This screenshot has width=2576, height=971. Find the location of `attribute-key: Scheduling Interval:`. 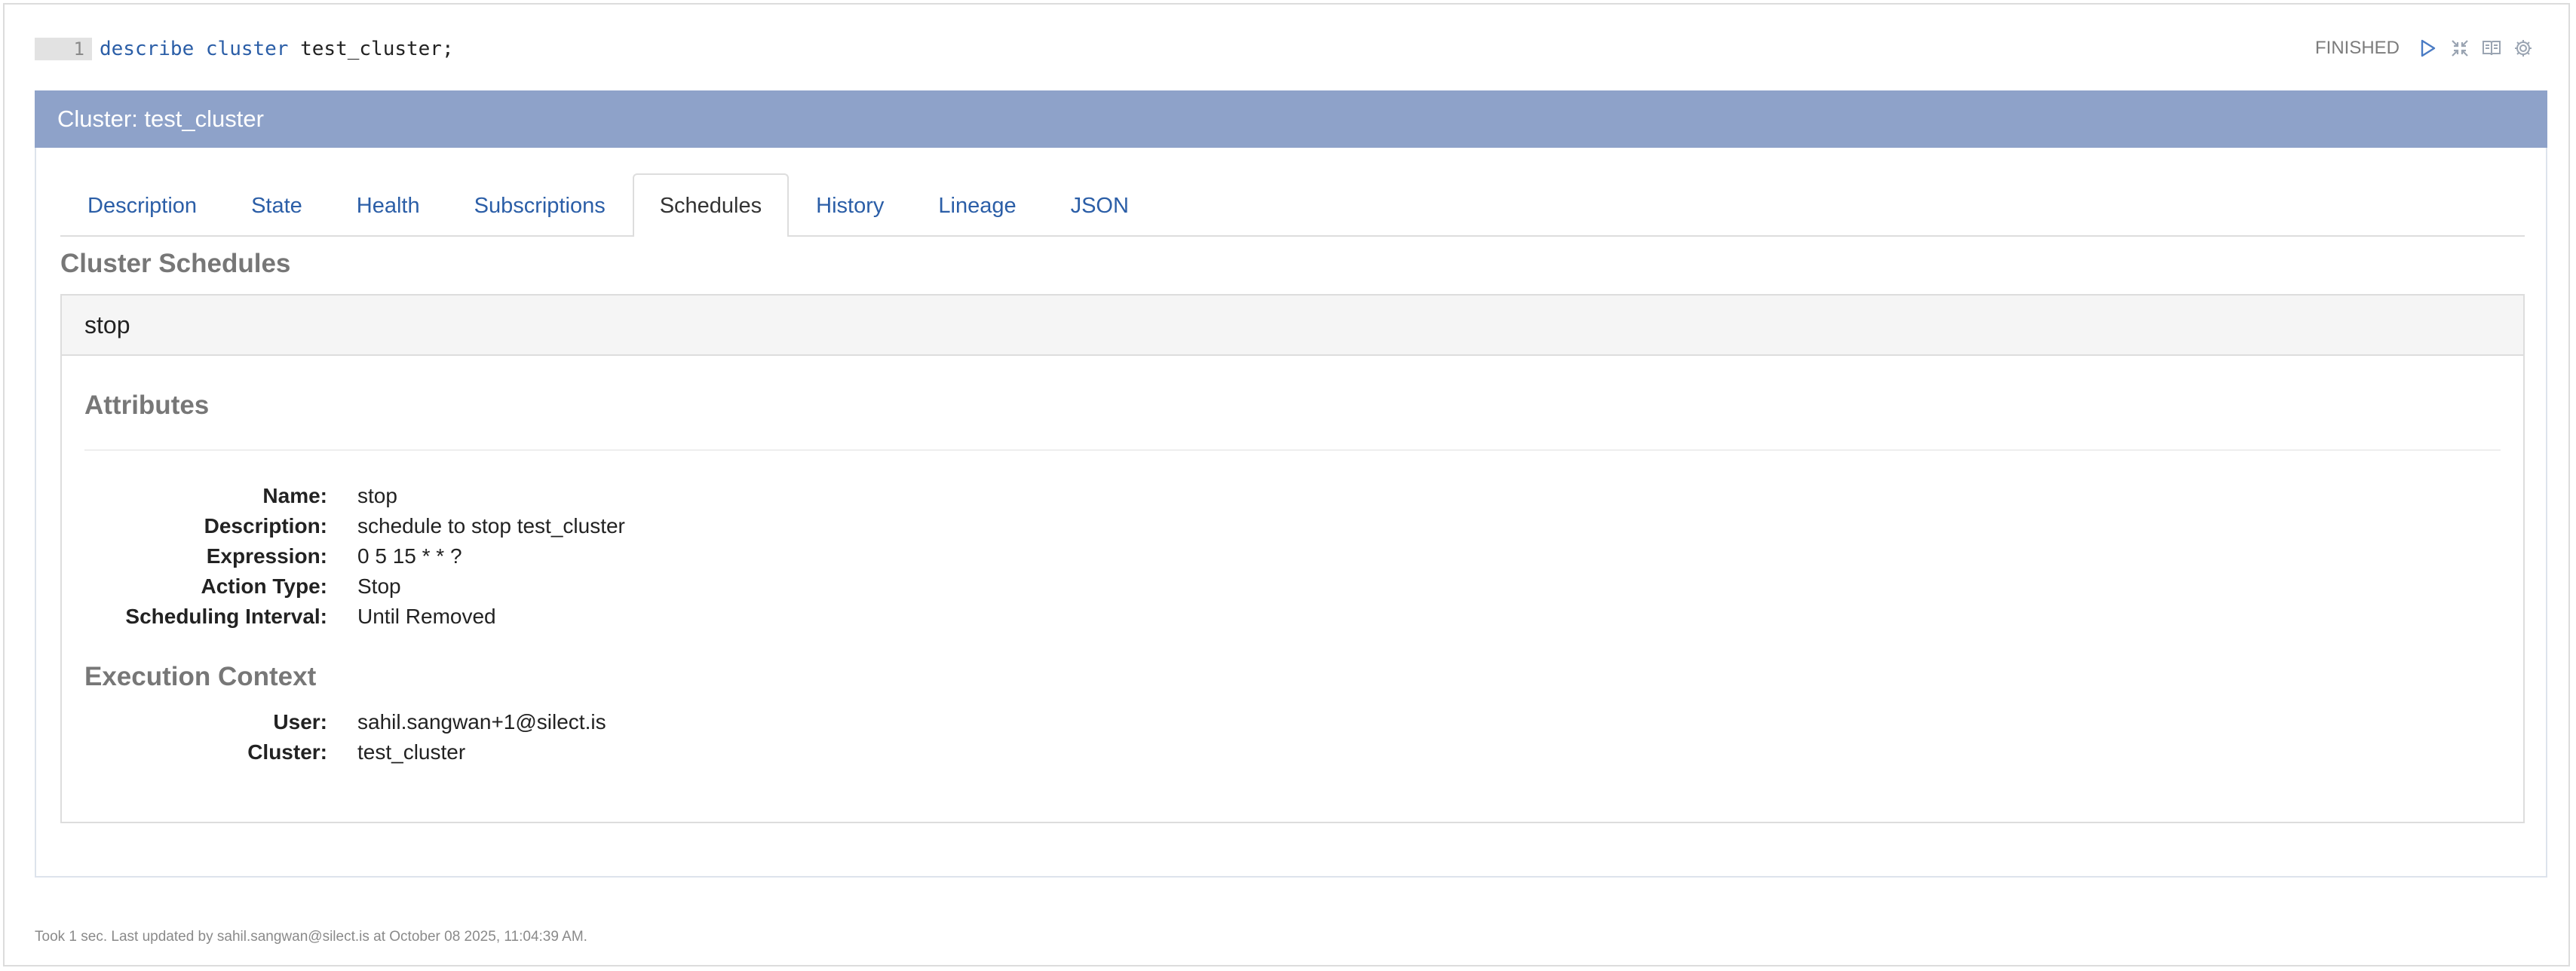

attribute-key: Scheduling Interval: is located at coordinates (226, 617).